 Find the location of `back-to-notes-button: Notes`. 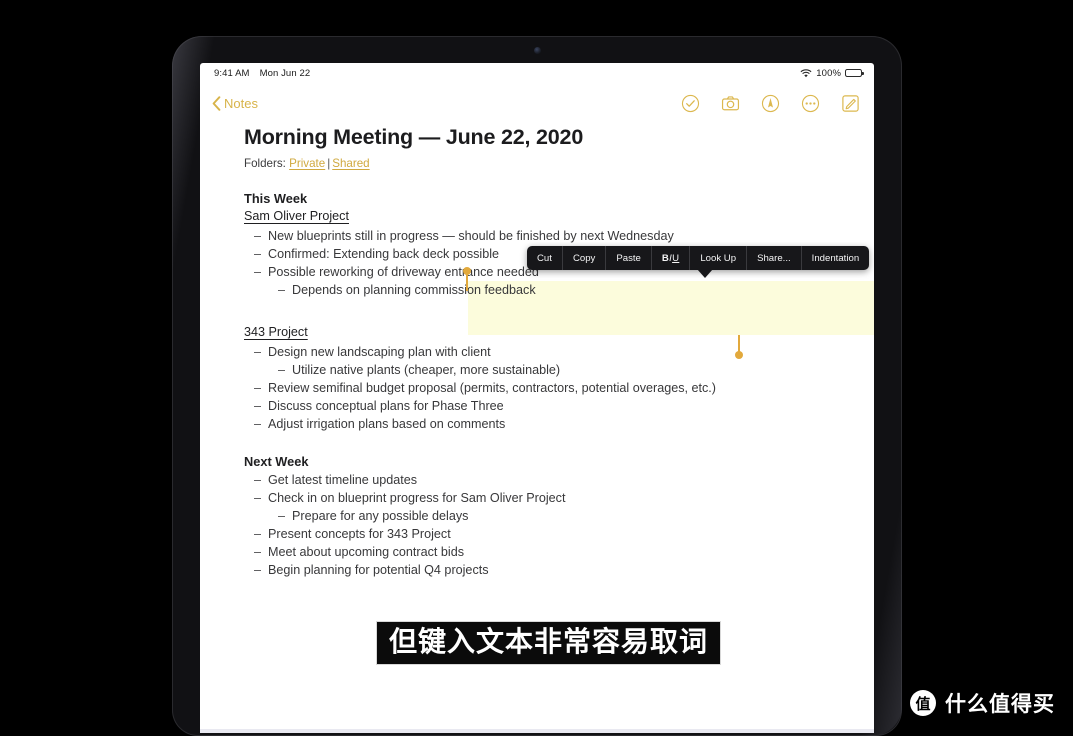

back-to-notes-button: Notes is located at coordinates (235, 103).